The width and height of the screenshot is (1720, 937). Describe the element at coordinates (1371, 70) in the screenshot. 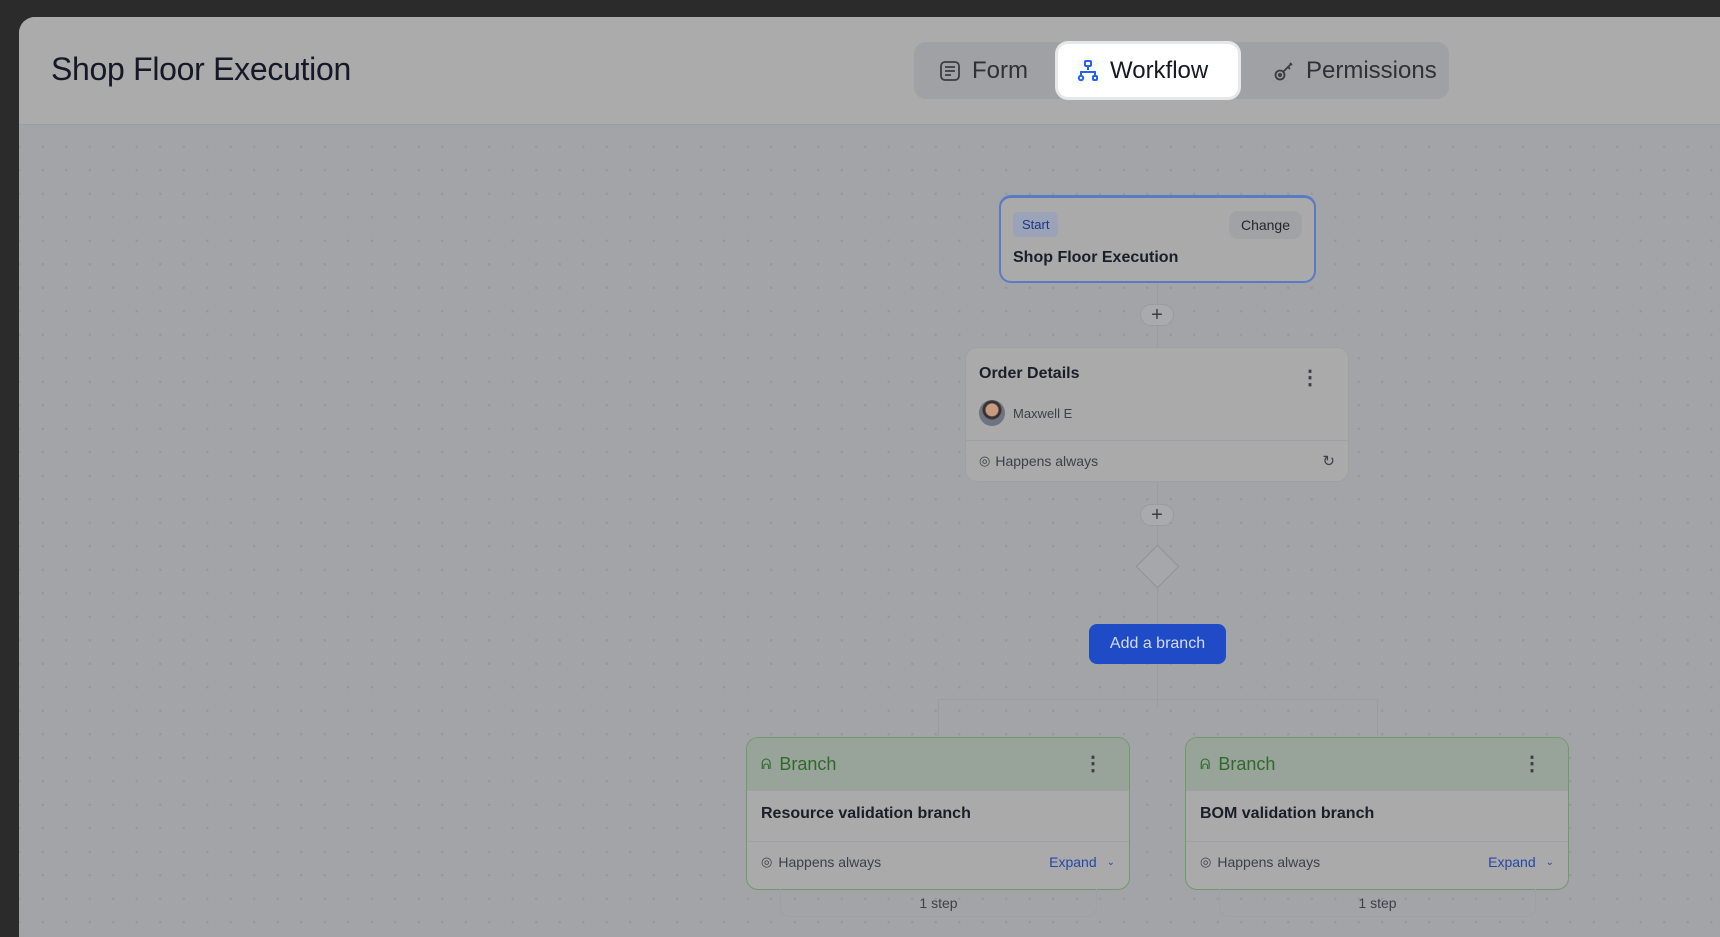

I see `tab-permissions-label: Permissions` at that location.